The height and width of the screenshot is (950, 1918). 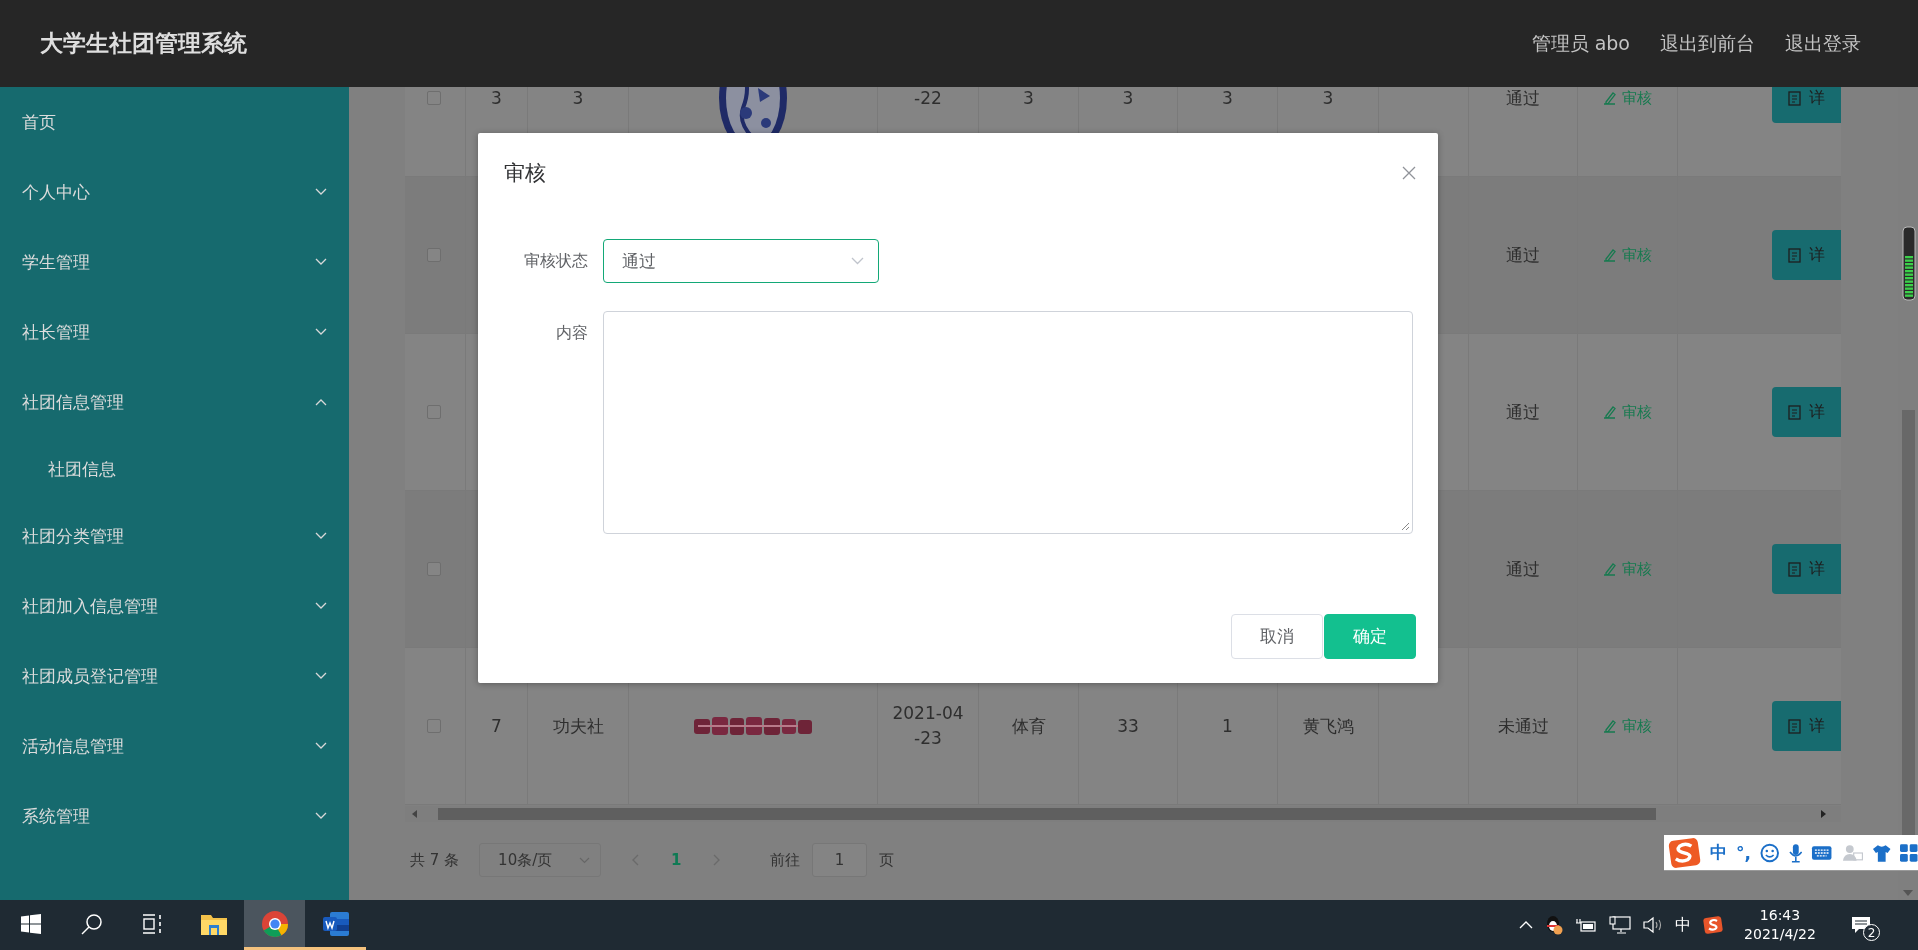 I want to click on battery-icon, so click(x=1586, y=925).